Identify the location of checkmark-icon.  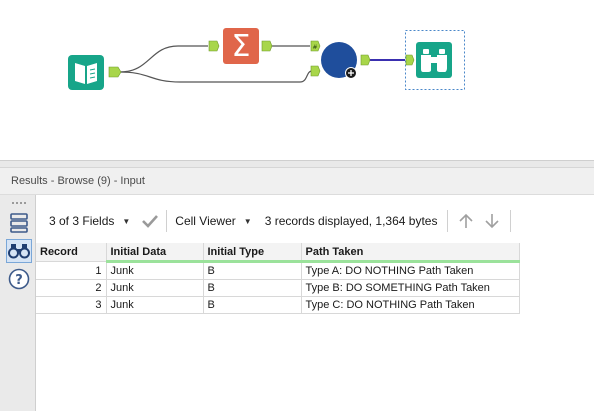
(150, 221).